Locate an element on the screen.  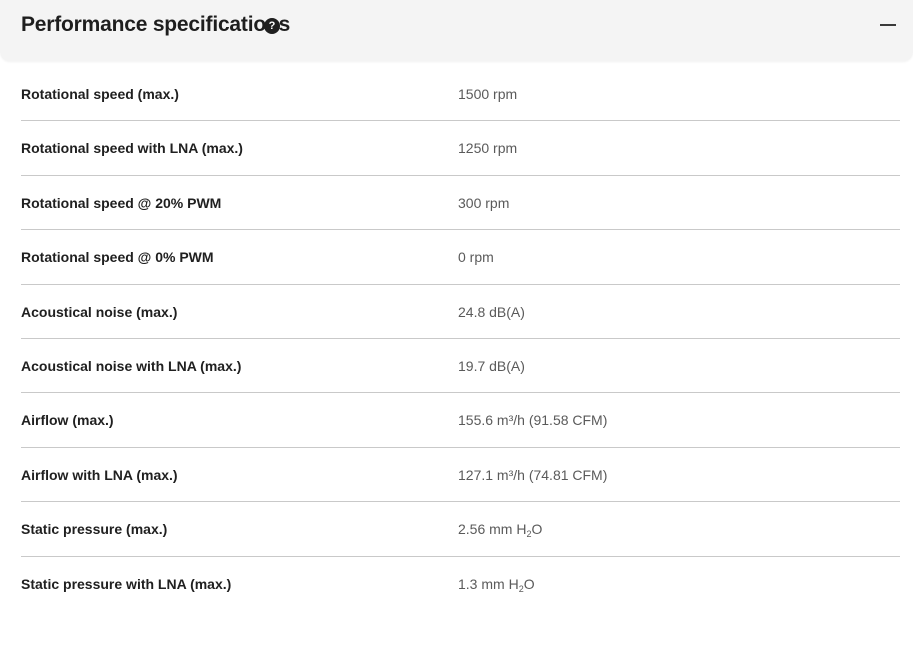
spec-label: Airflow (max.) is located at coordinates (67, 420).